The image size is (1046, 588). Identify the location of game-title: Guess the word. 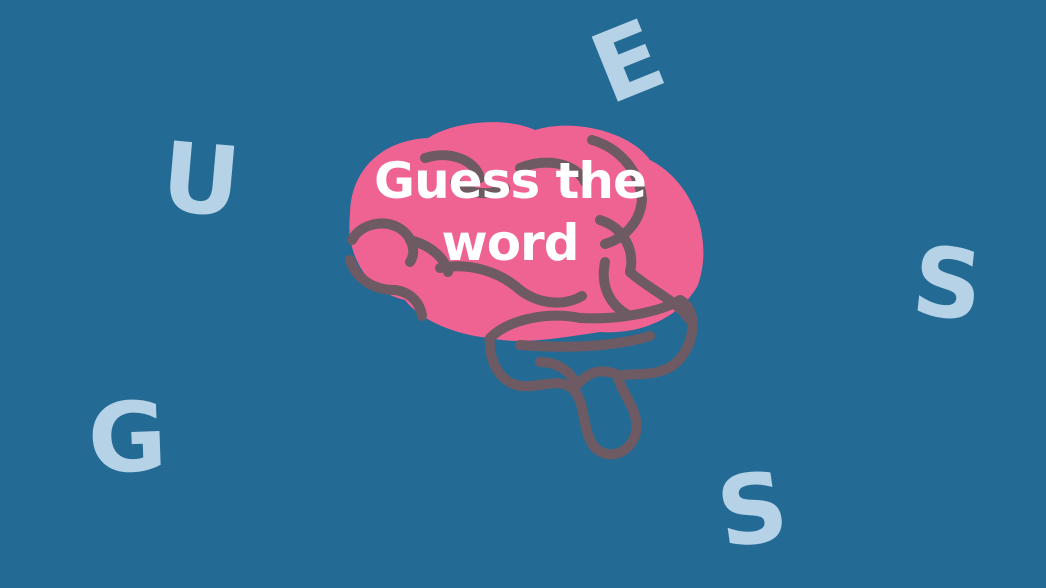
(510, 212).